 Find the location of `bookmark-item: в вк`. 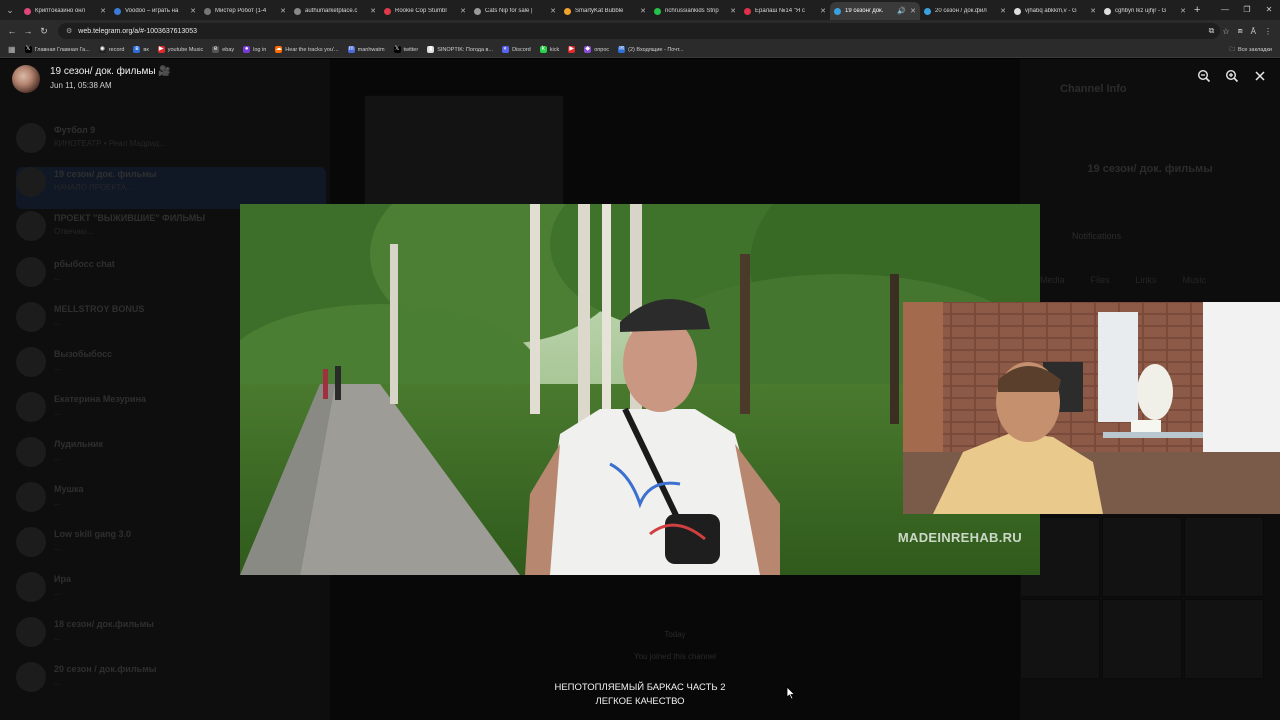

bookmark-item: в вк is located at coordinates (141, 49).